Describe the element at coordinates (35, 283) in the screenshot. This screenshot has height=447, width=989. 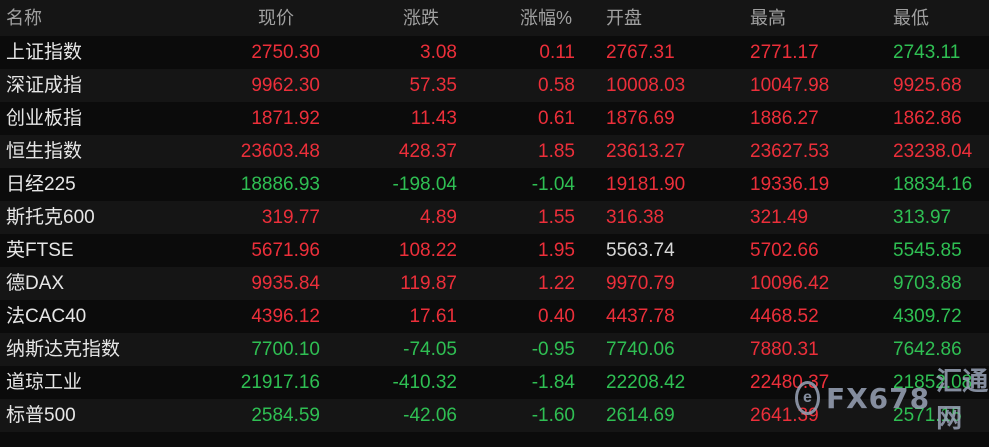
I see `index-name: 德DAX` at that location.